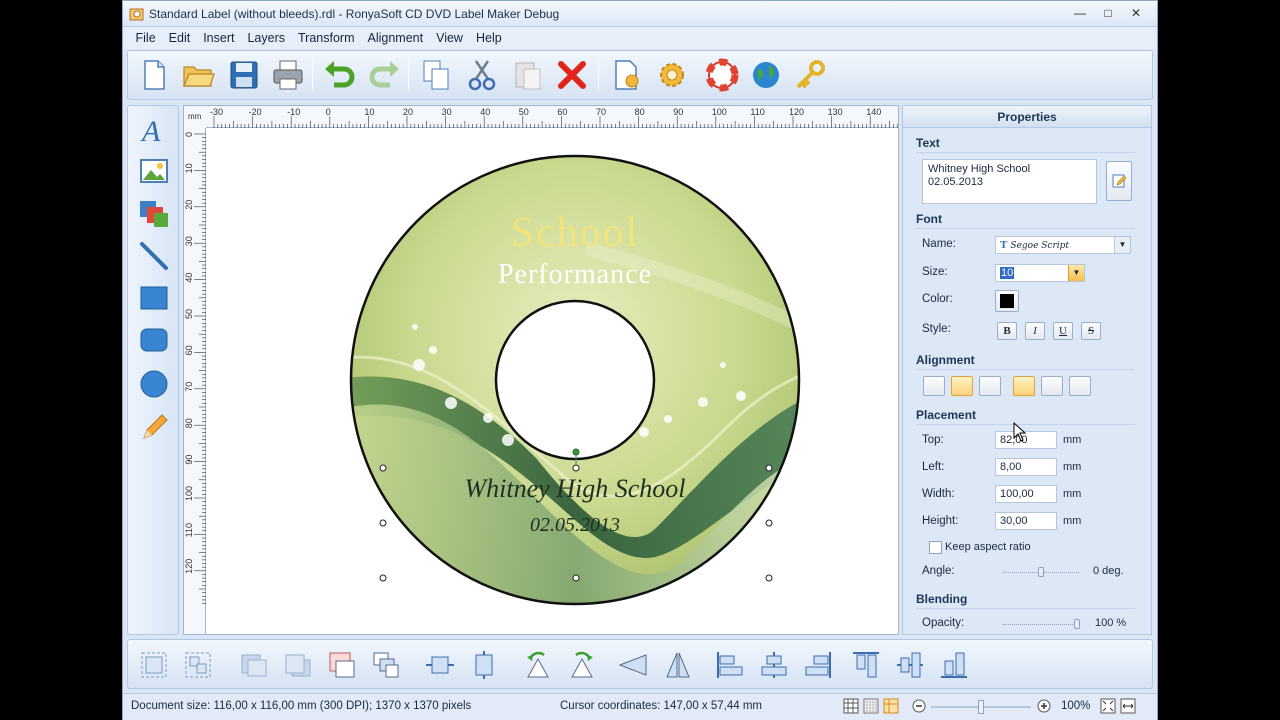  What do you see at coordinates (288, 75) in the screenshot?
I see `print-icon` at bounding box center [288, 75].